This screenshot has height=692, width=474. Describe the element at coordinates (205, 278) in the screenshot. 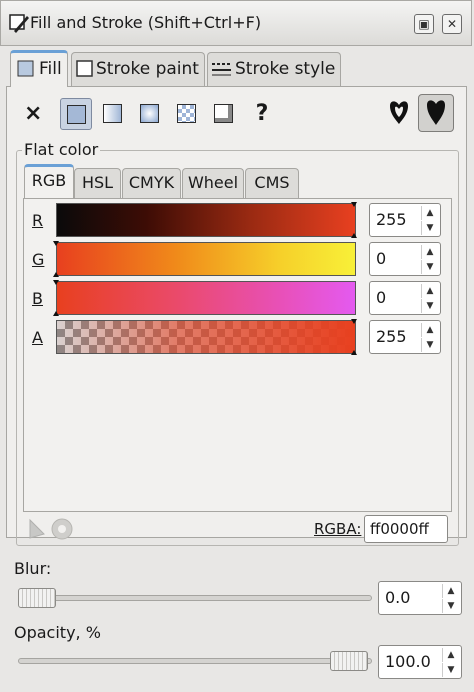

I see `slider-markers` at that location.